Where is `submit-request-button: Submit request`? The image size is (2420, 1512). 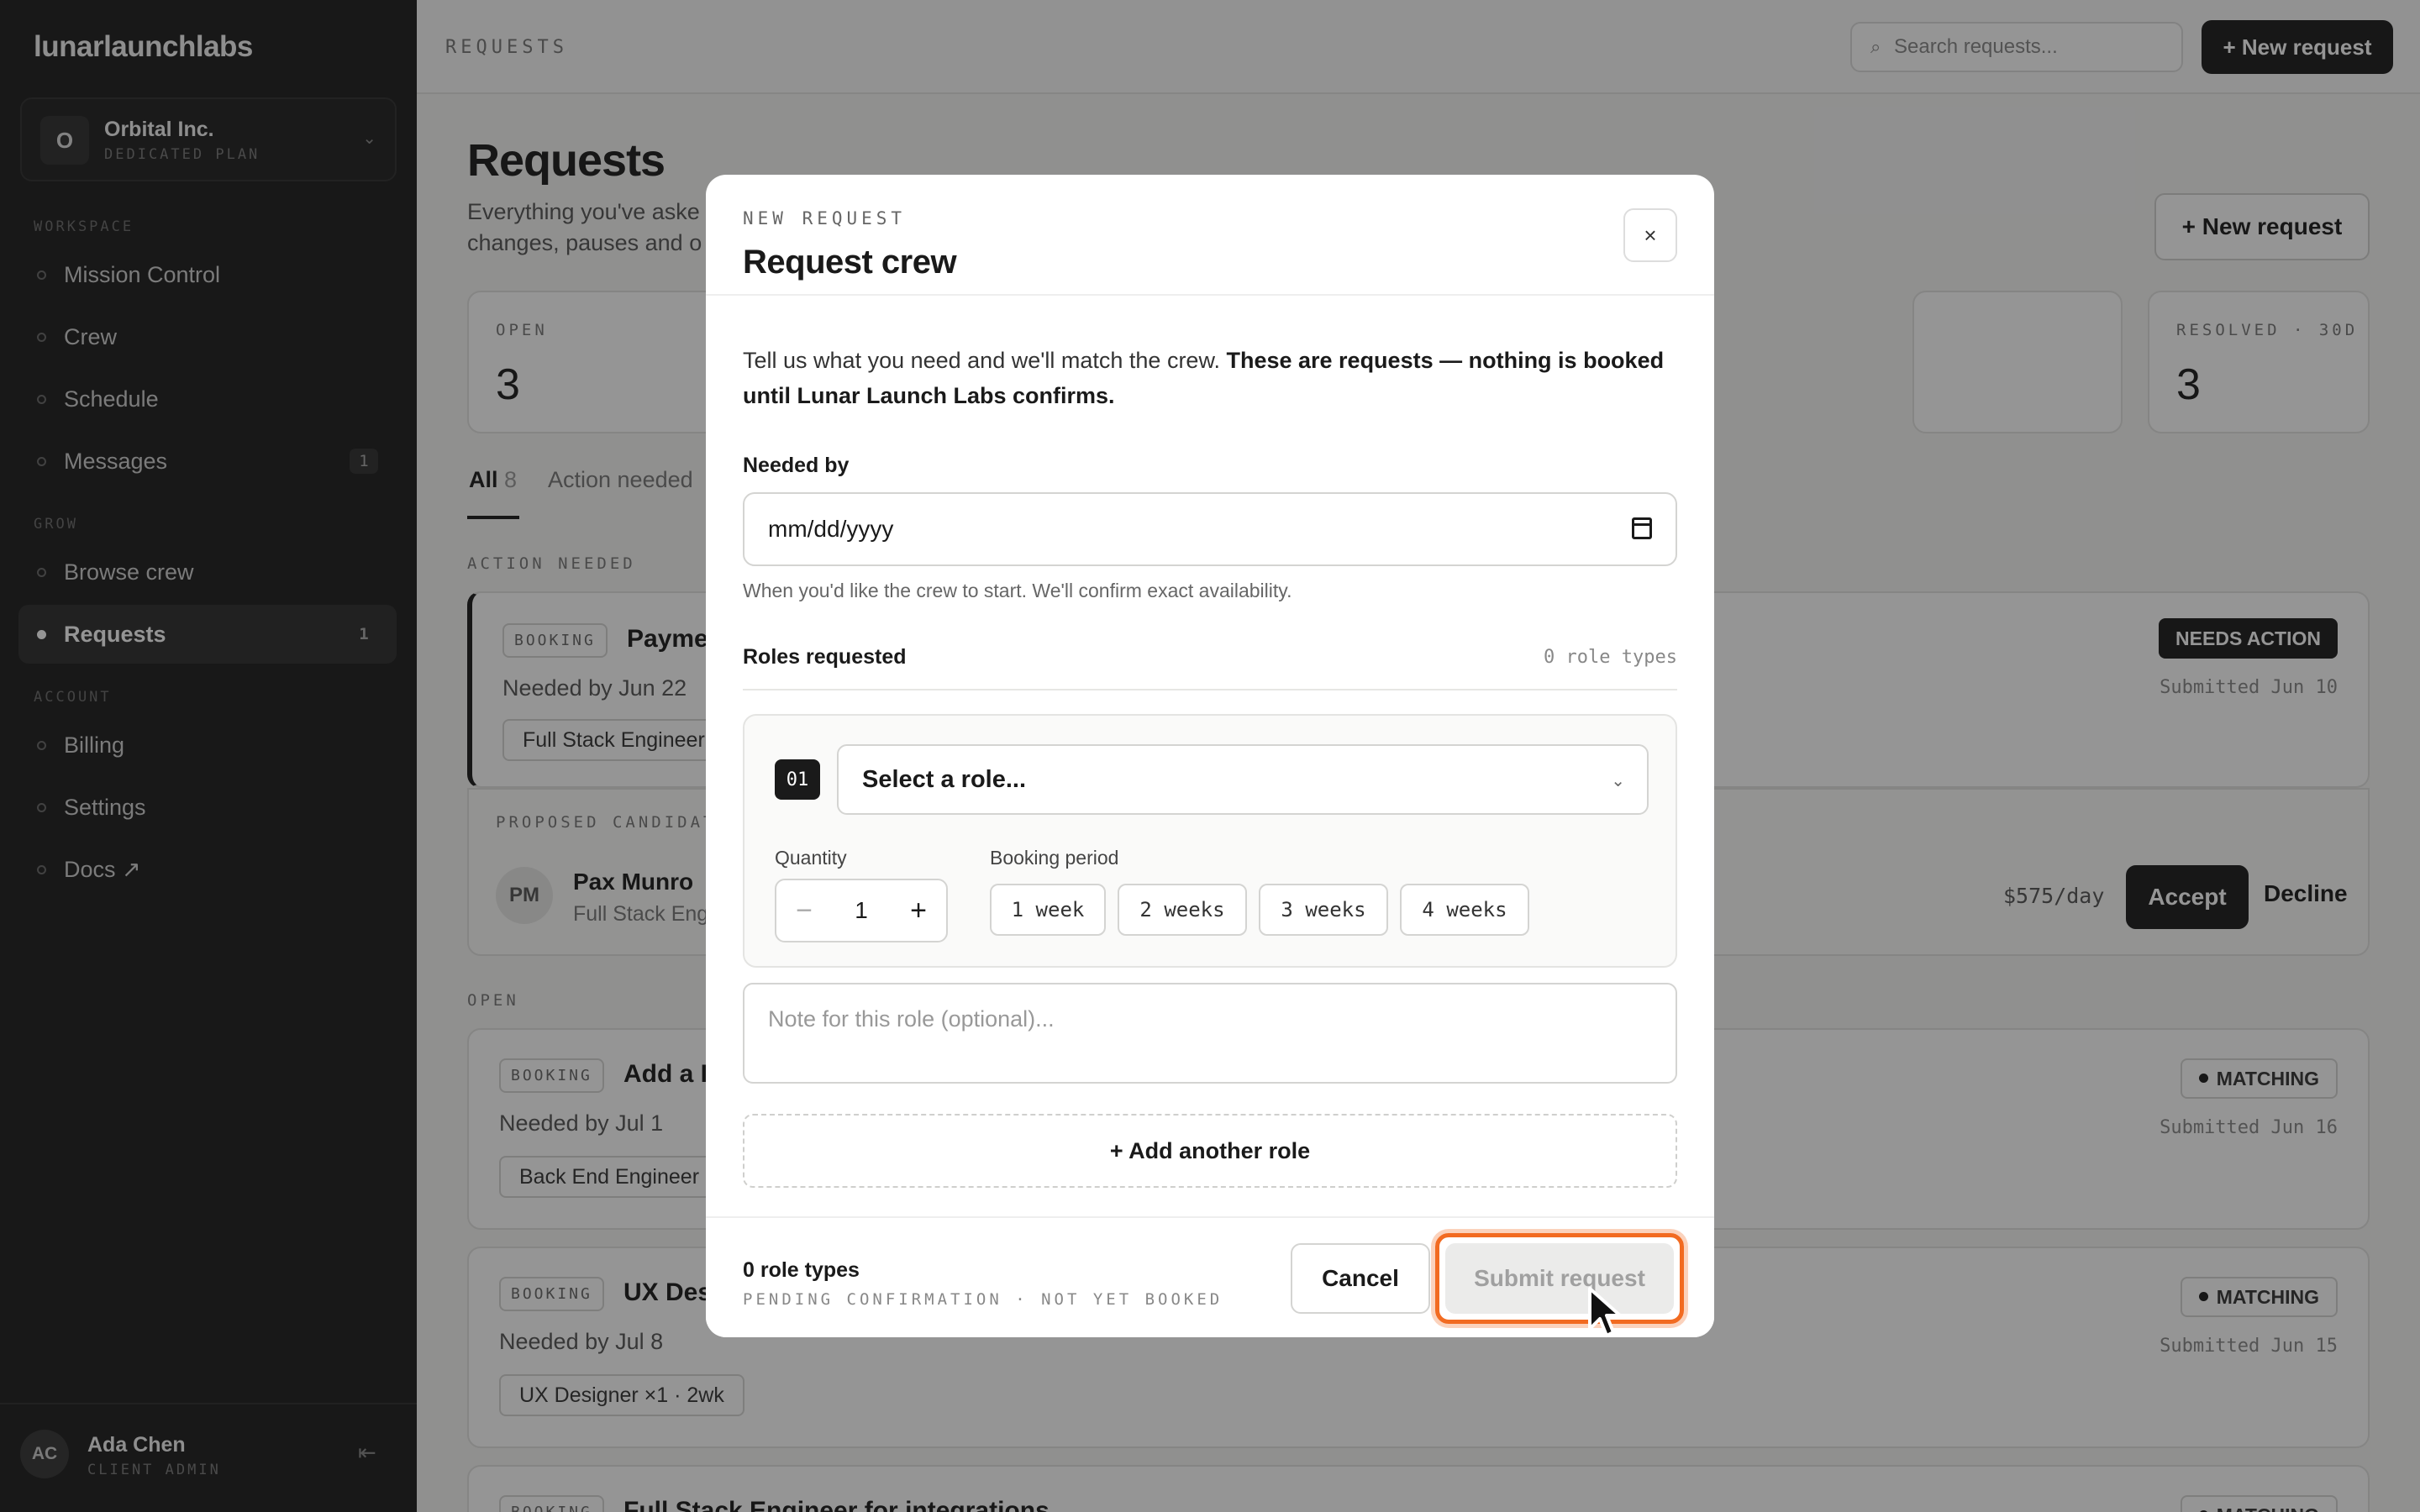 submit-request-button: Submit request is located at coordinates (1559, 1278).